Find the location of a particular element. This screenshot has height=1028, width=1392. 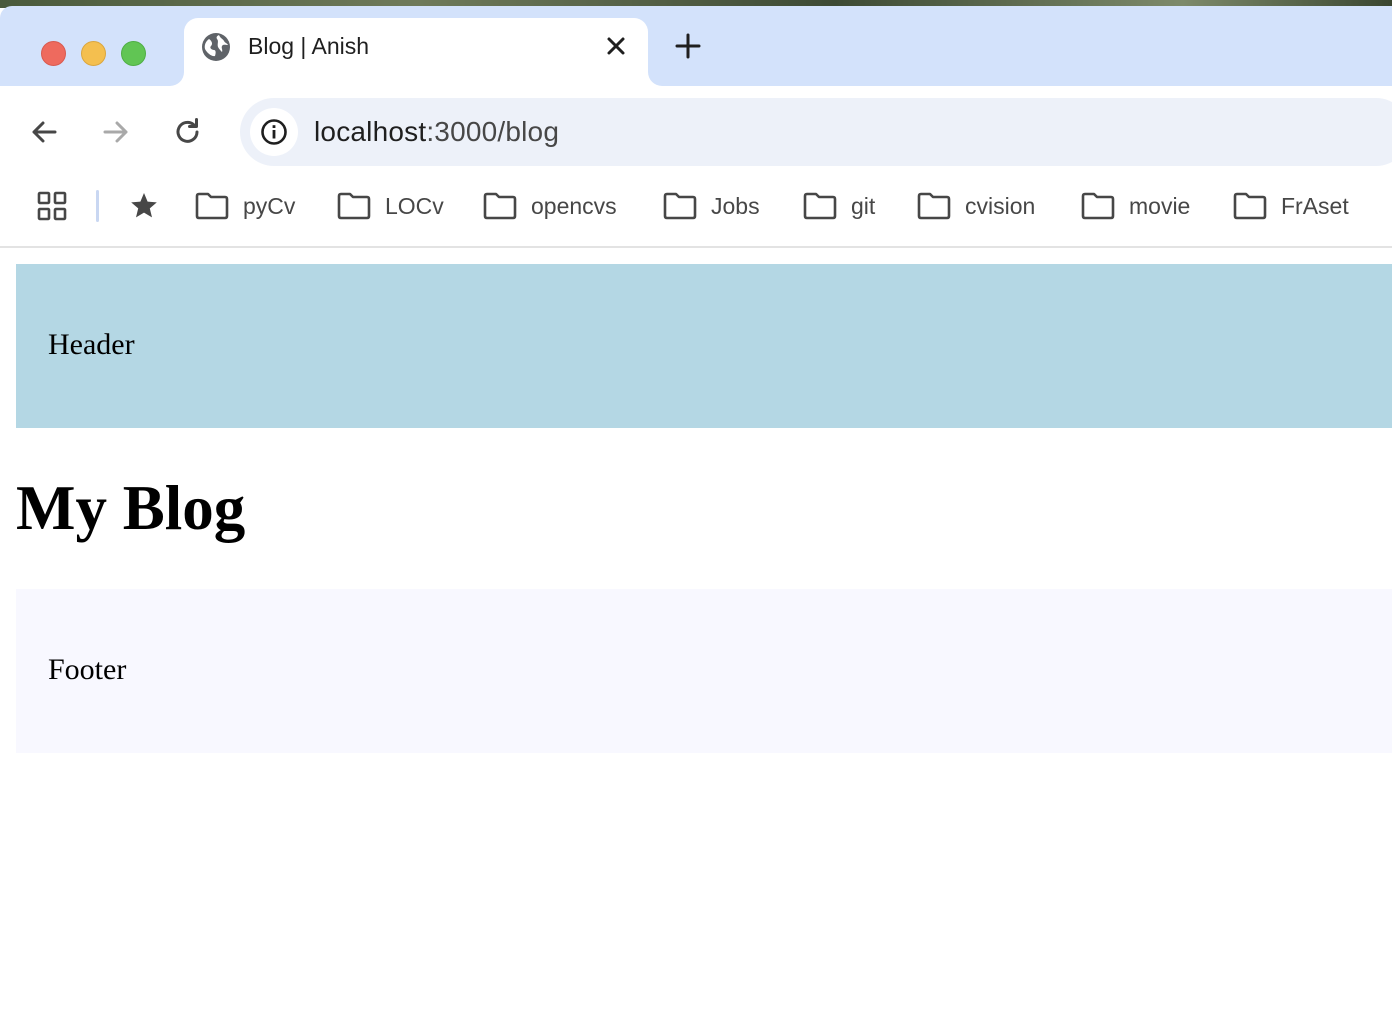

site-info-button is located at coordinates (274, 132).